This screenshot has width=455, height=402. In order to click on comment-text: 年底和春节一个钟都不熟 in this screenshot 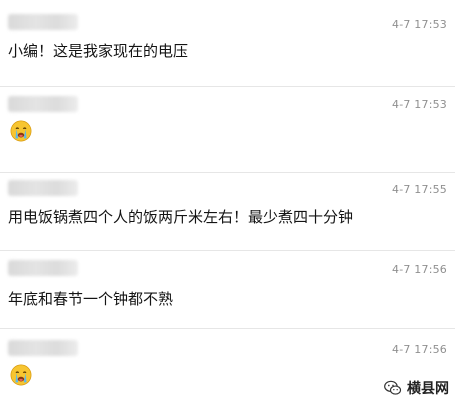, I will do `click(91, 299)`.